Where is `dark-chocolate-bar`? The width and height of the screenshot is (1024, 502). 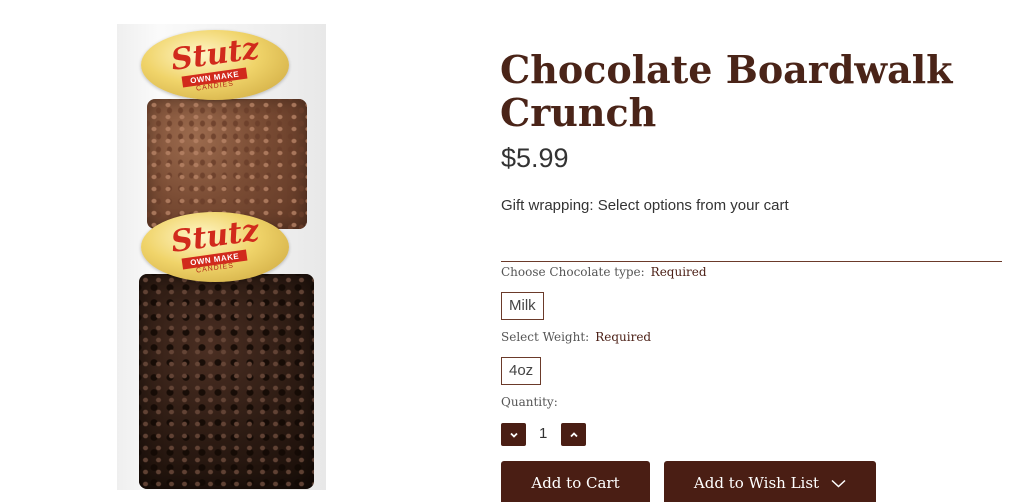 dark-chocolate-bar is located at coordinates (226, 381).